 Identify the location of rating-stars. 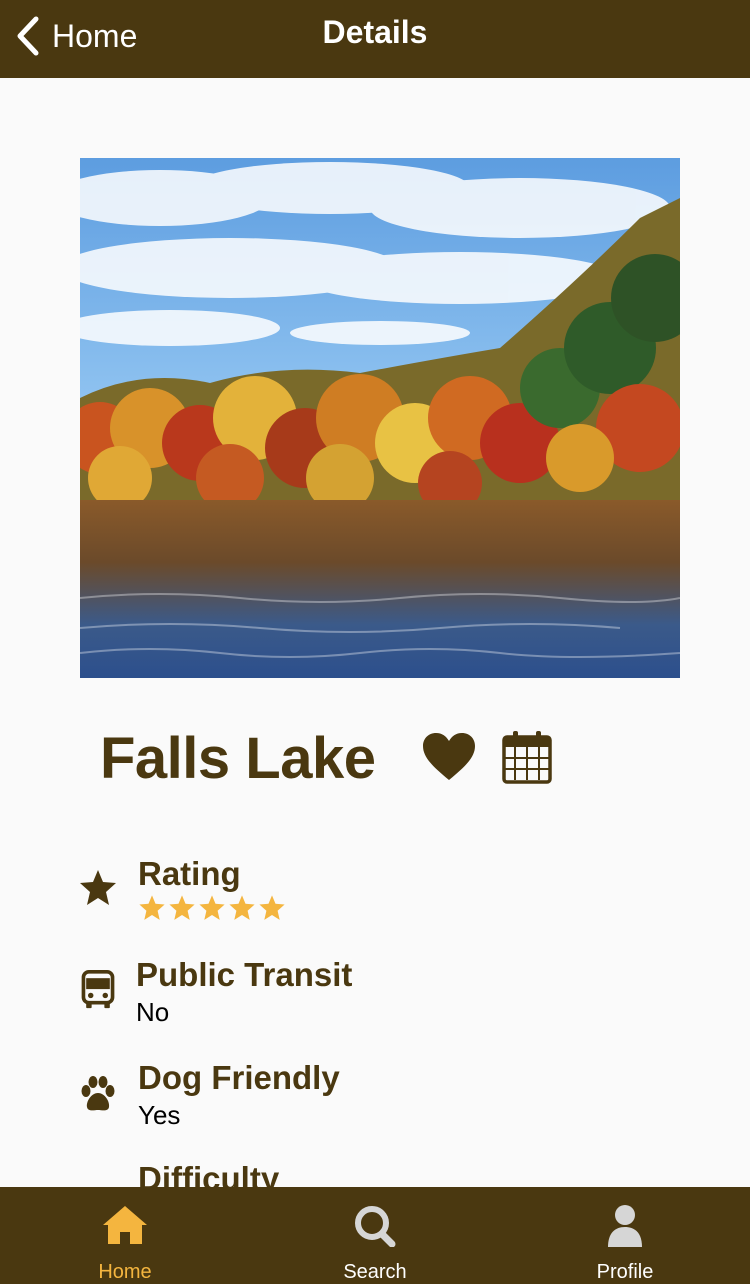
(212, 908).